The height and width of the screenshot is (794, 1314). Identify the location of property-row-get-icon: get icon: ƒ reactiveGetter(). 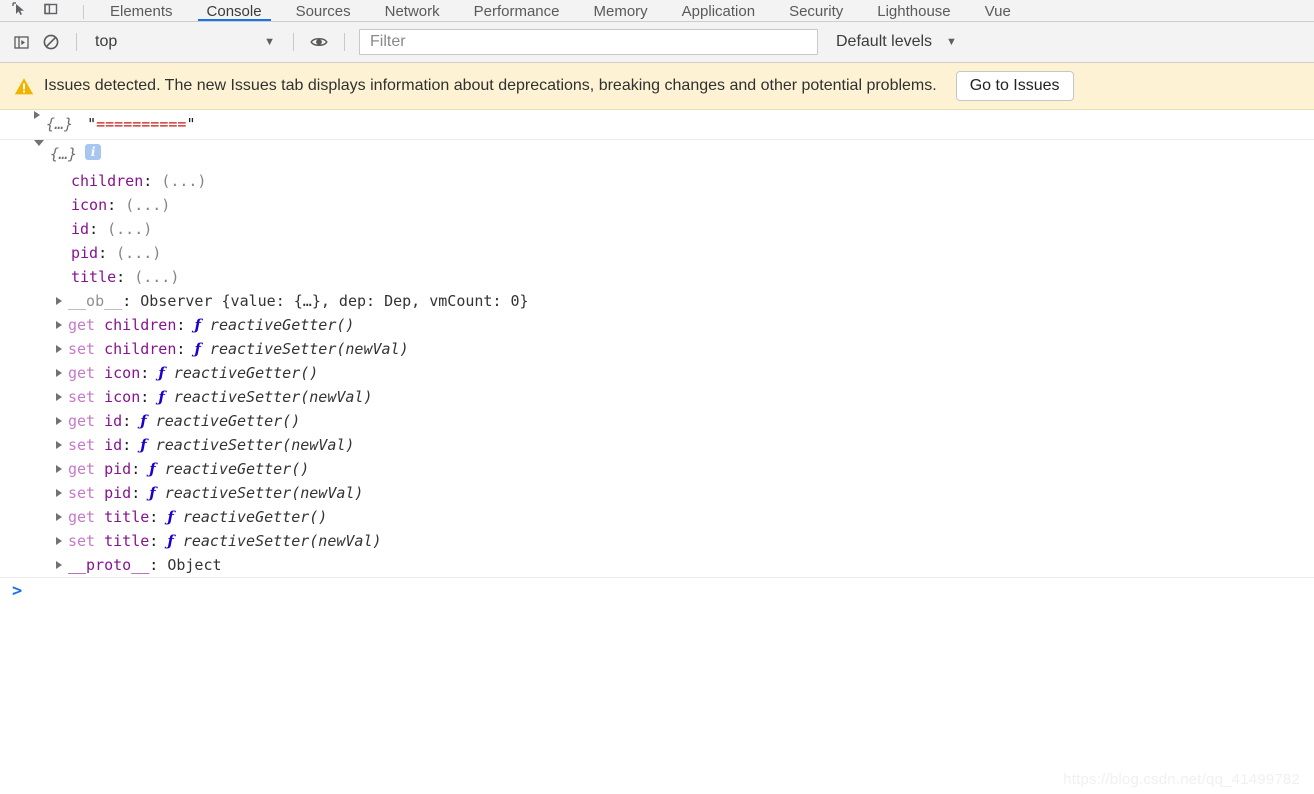
(657, 373).